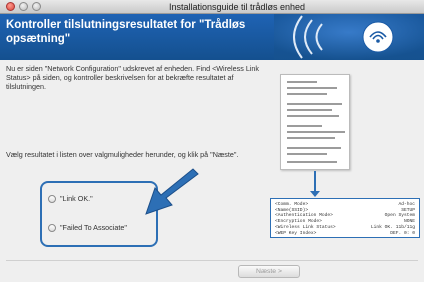  I want to click on detail-row: <WEP Key Index> DEF. 0: 0, so click(345, 233).